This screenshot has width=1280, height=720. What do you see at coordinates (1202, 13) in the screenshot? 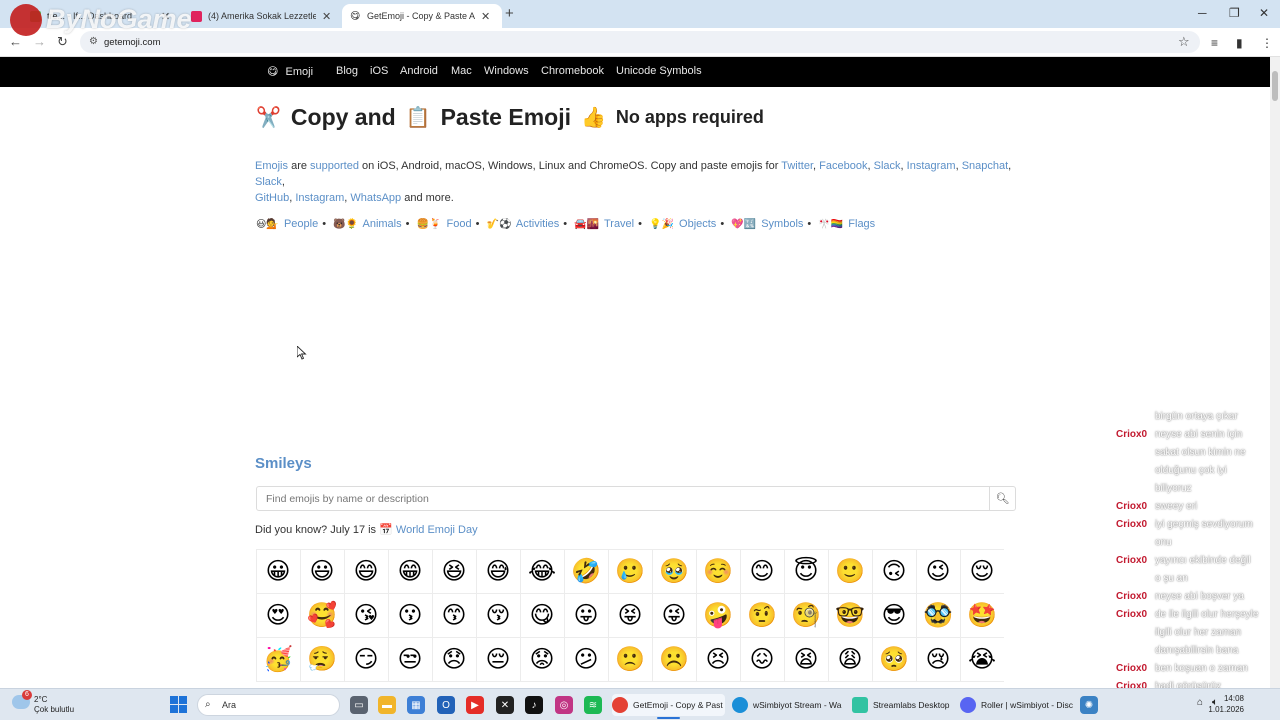
I see `minimize-icon: ─` at bounding box center [1202, 13].